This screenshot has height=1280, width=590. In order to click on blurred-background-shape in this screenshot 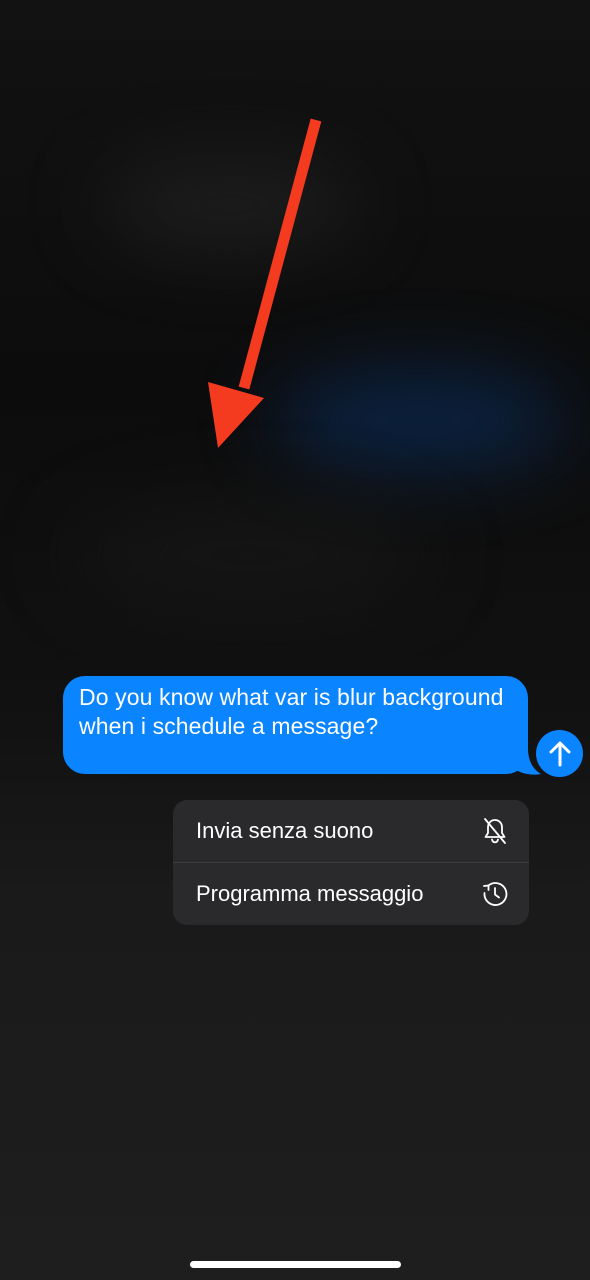, I will do `click(230, 205)`.